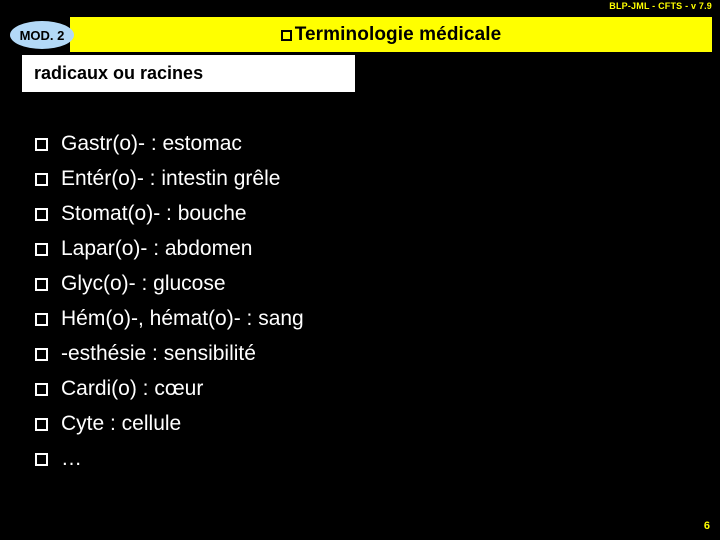 The width and height of the screenshot is (720, 540). What do you see at coordinates (157, 248) in the screenshot?
I see `list-item-label: Lapar(o)- : abdomen` at bounding box center [157, 248].